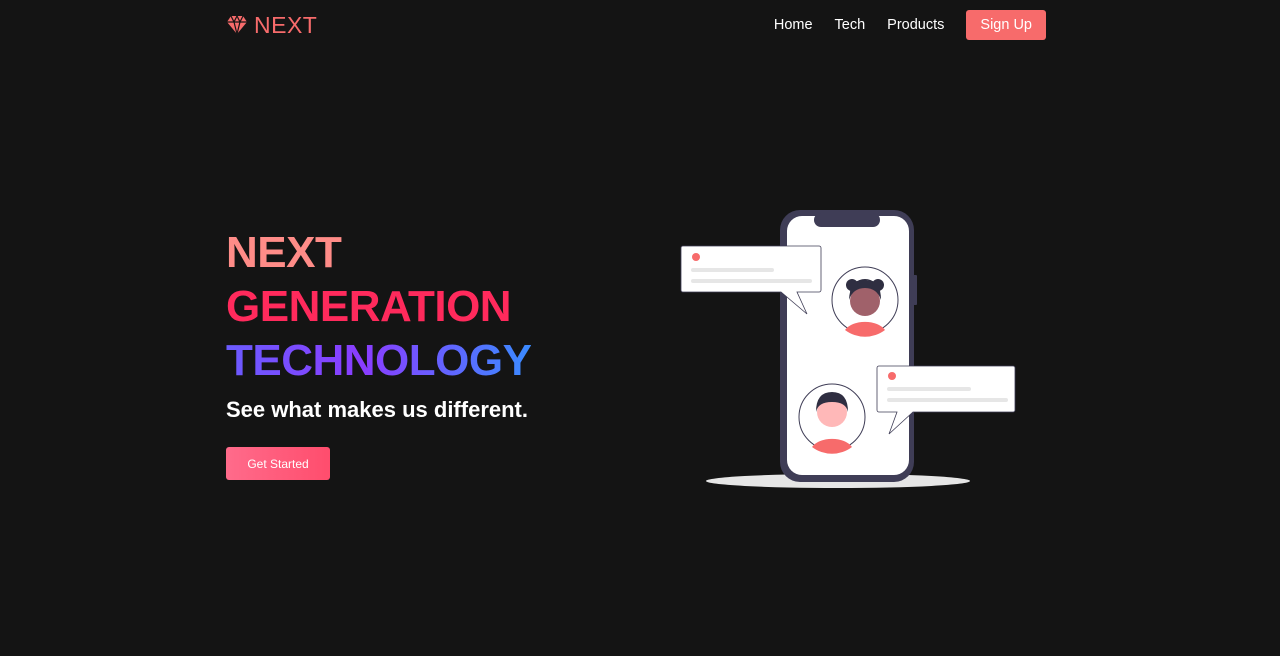 The image size is (1280, 656). Describe the element at coordinates (377, 409) in the screenshot. I see `hero-subtitle: See what makes us different.` at that location.